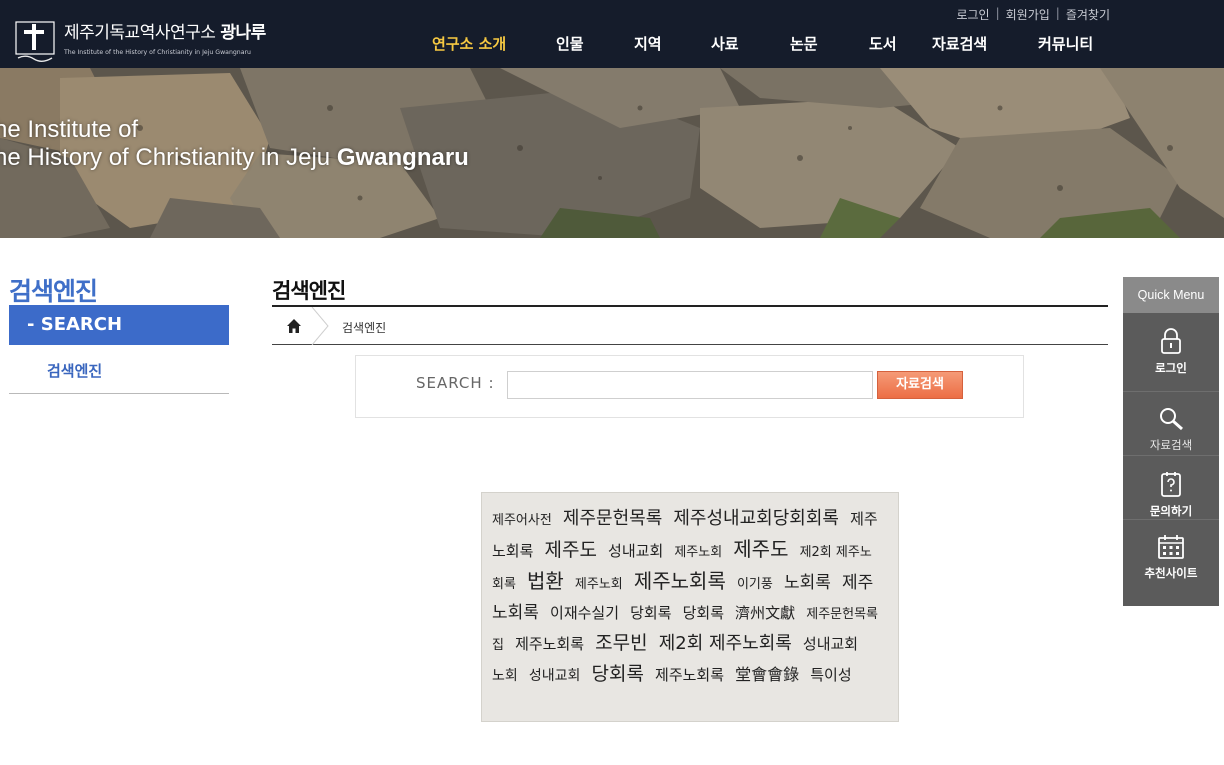 Image resolution: width=1224 pixels, height=765 pixels. Describe the element at coordinates (320, 326) in the screenshot. I see `breadcrumb-separator-icon` at that location.